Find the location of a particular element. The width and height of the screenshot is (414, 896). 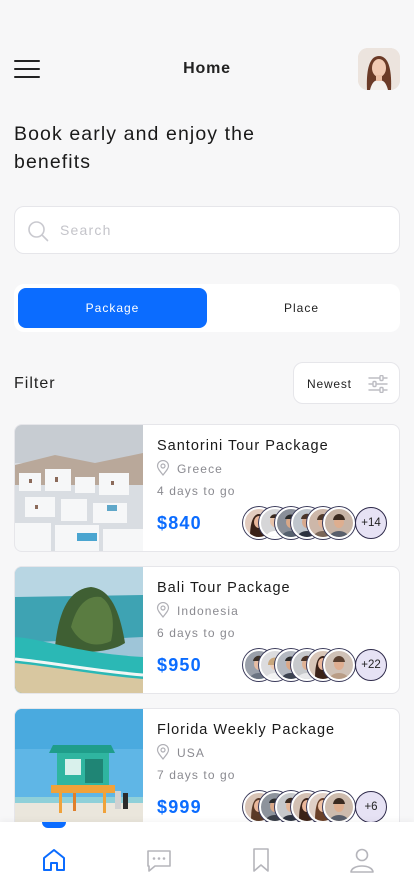

santorini-photo is located at coordinates (79, 488).